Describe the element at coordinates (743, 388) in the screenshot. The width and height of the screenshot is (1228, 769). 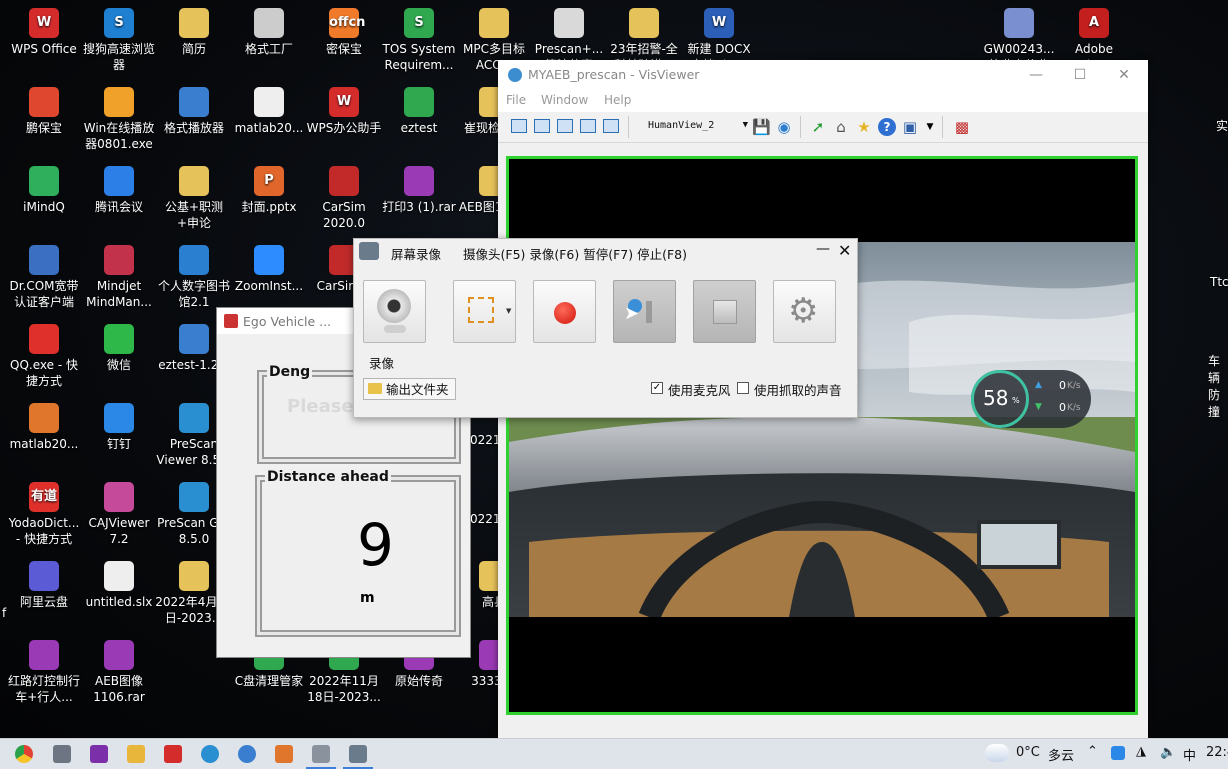
I see `capture-sound-checkbox` at that location.